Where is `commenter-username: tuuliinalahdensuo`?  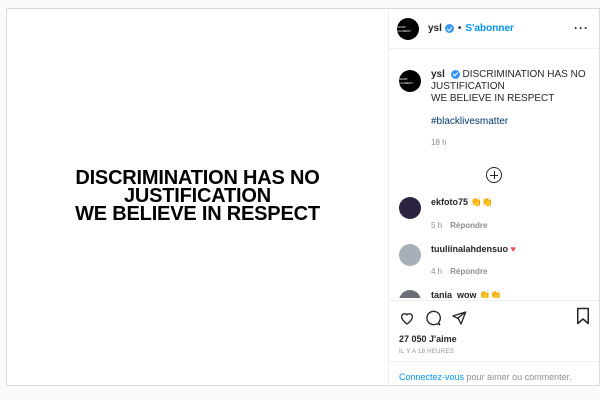 commenter-username: tuuliinalahdensuo is located at coordinates (469, 249).